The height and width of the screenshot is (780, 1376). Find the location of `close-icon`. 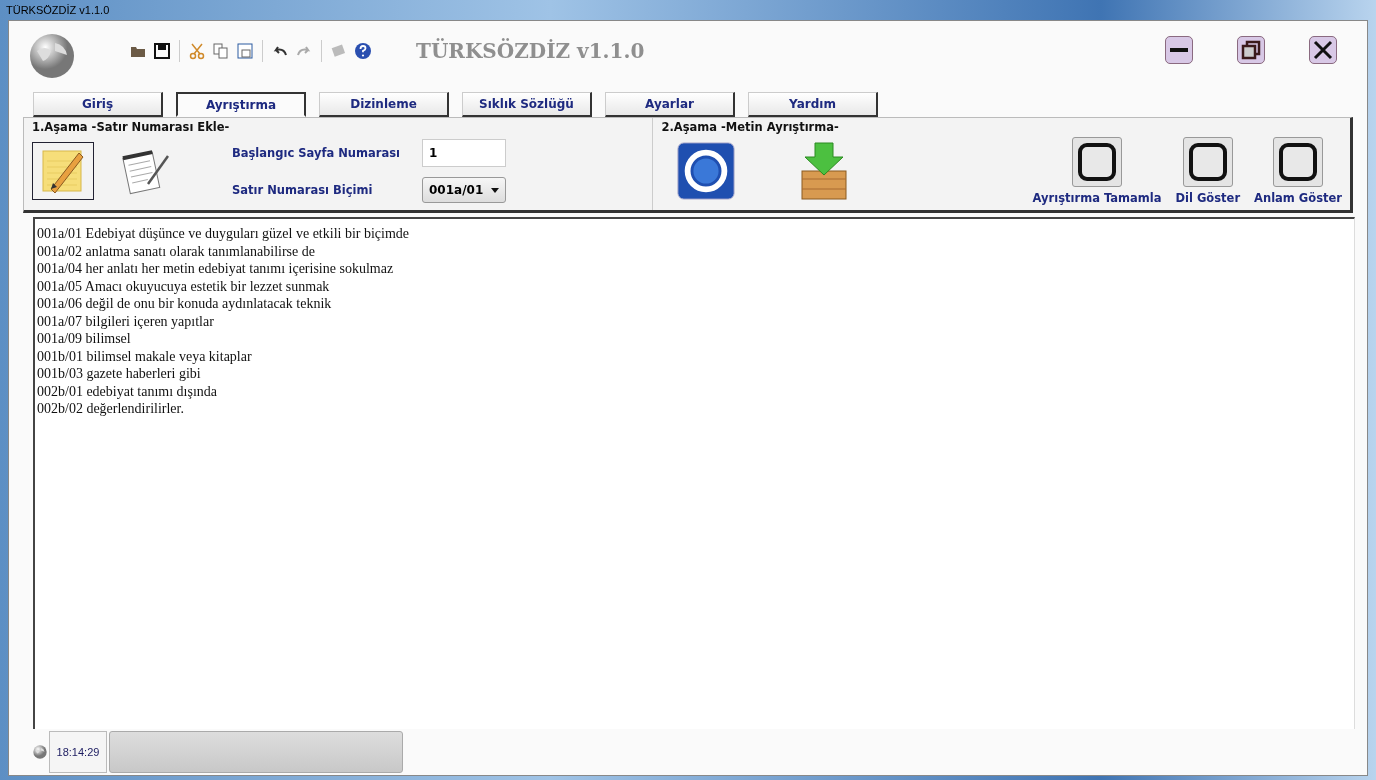

close-icon is located at coordinates (1323, 50).